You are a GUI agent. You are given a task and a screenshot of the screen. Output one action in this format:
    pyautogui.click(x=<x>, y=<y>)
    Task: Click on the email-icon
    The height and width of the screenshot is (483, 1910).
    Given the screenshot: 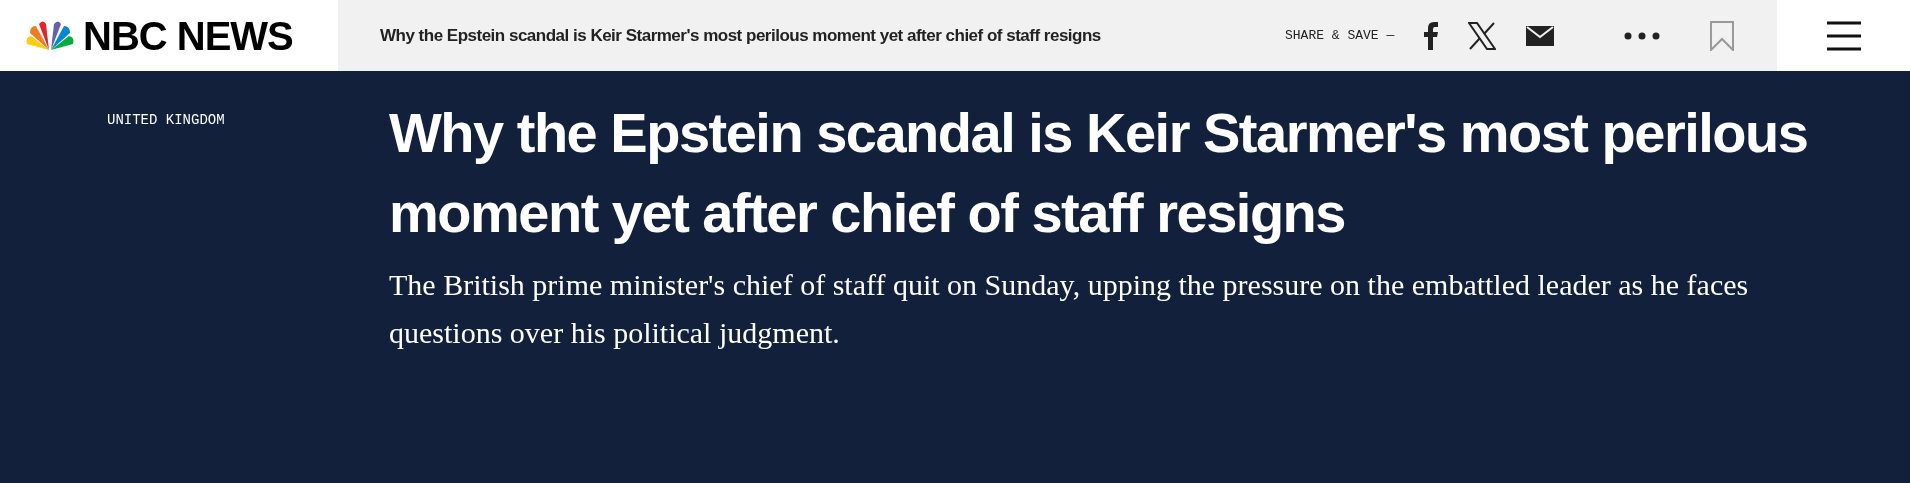 What is the action you would take?
    pyautogui.click(x=1540, y=35)
    